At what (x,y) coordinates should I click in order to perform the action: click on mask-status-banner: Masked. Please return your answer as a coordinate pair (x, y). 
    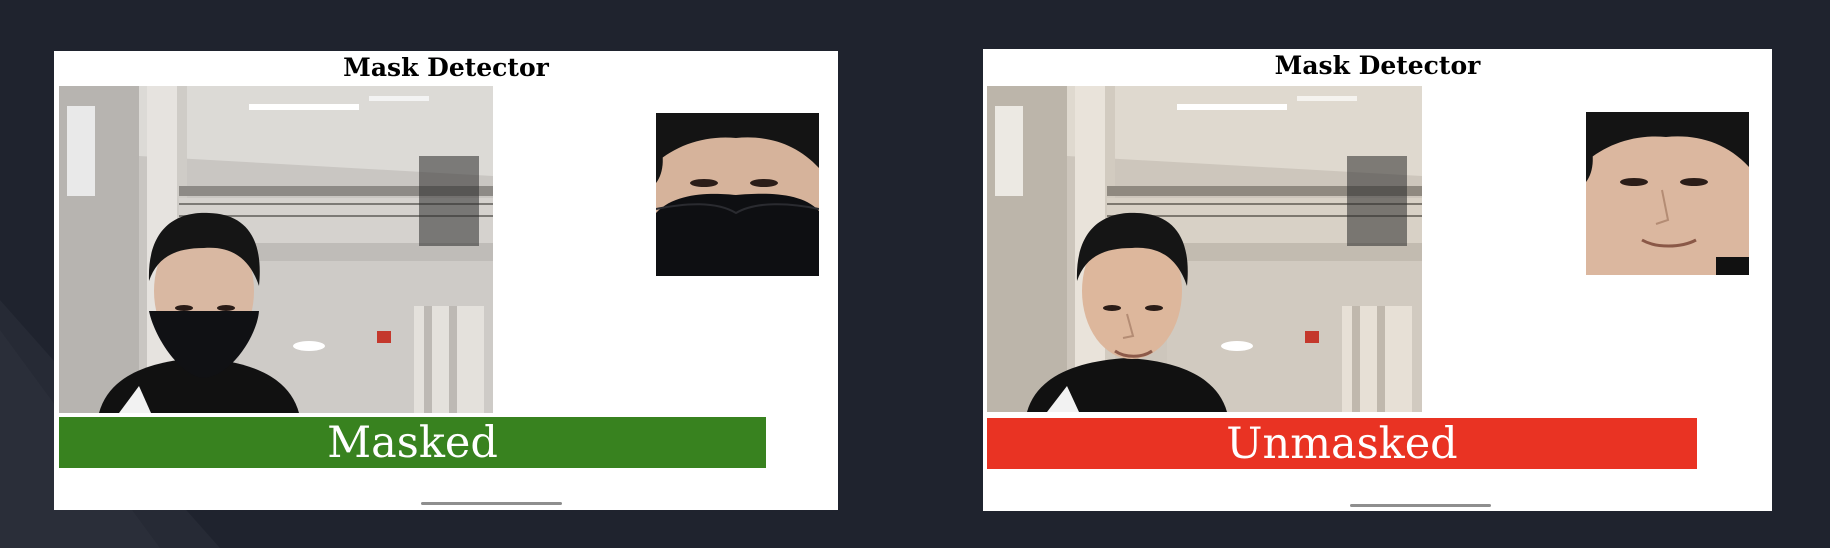
    Looking at the image, I should click on (412, 442).